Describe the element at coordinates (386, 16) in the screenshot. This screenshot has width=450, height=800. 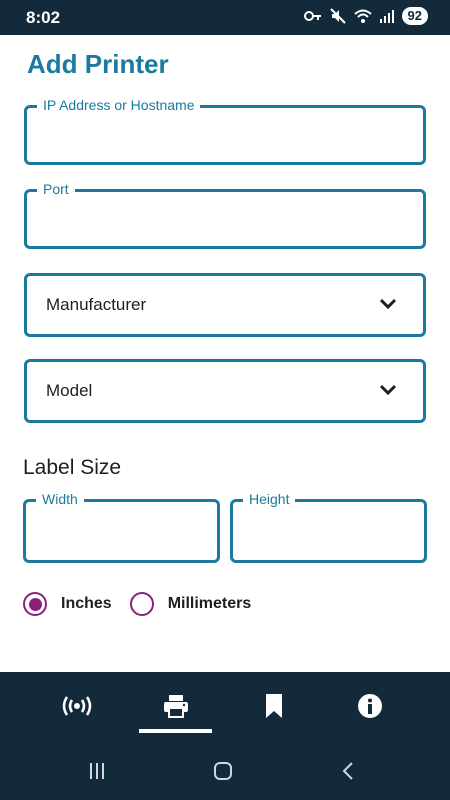
I see `signal-icon` at that location.